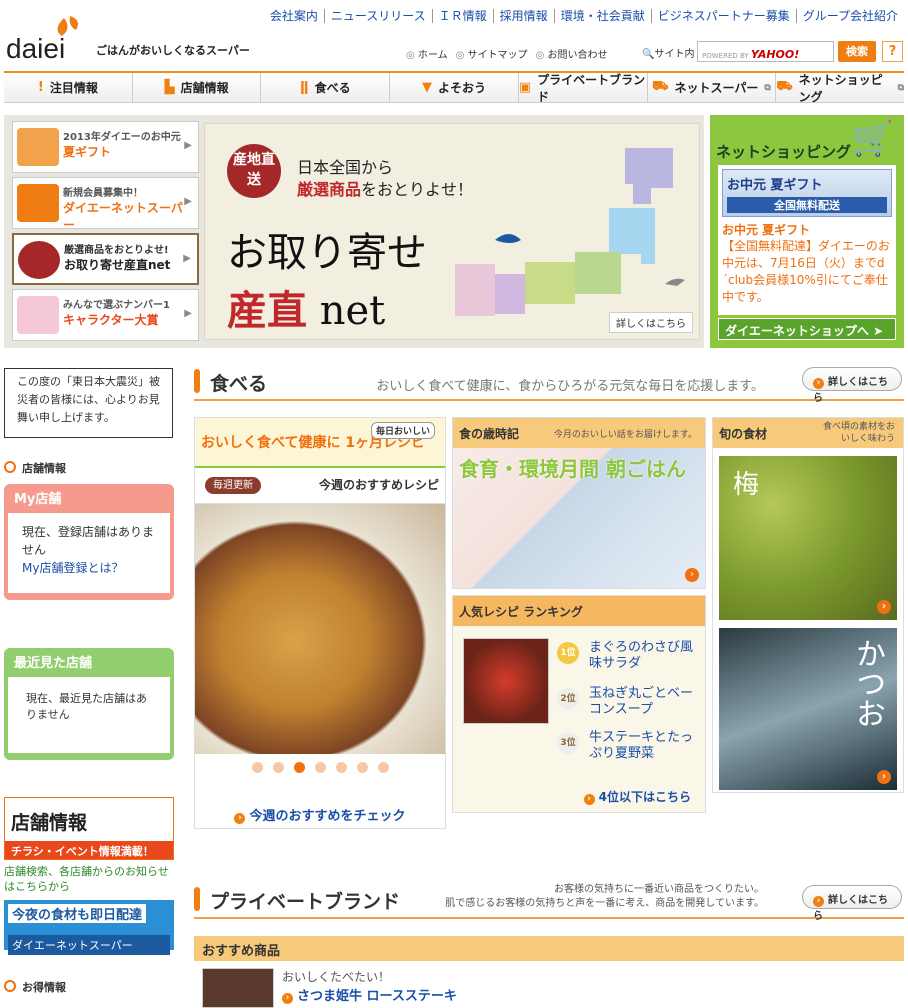 This screenshot has height=1008, width=908. What do you see at coordinates (53, 663) in the screenshot?
I see `recent-stores-title: 最近見た店舗` at bounding box center [53, 663].